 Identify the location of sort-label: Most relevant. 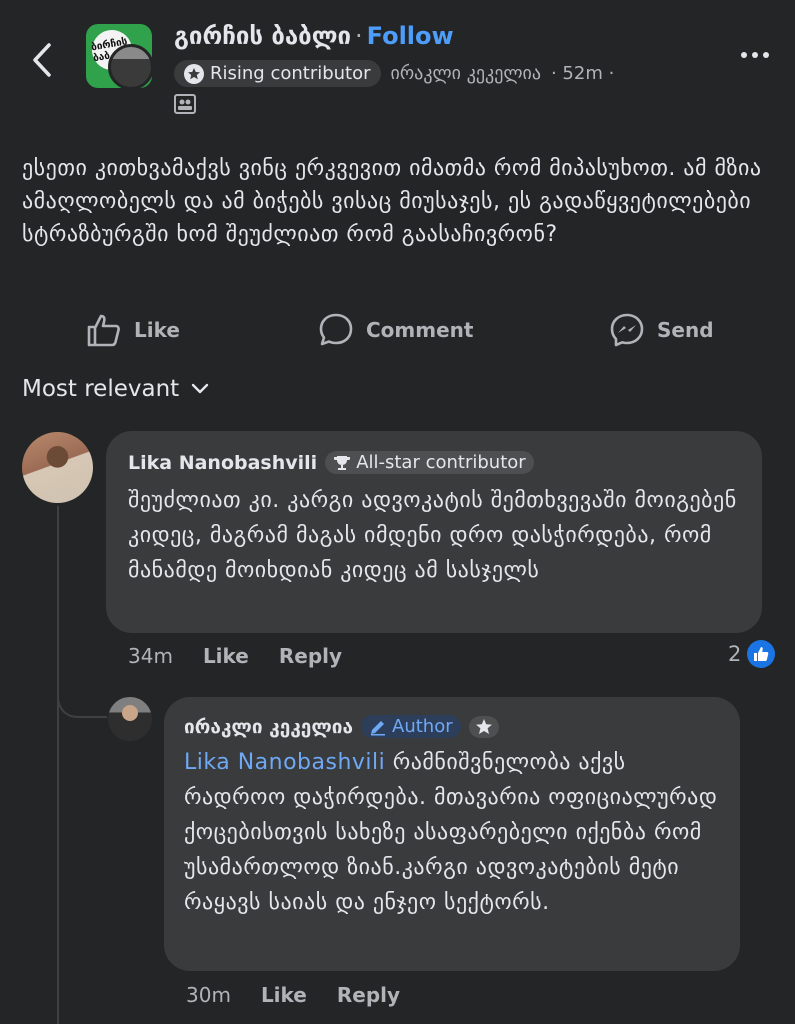
(101, 389).